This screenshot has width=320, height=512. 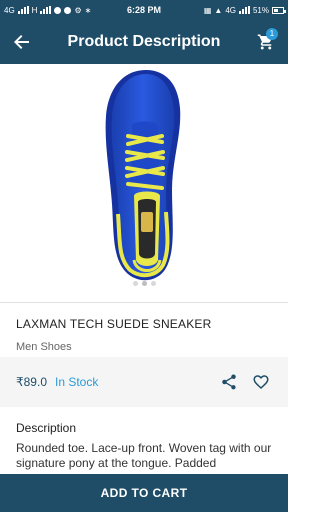 I want to click on network-label: 4G, so click(x=9, y=10).